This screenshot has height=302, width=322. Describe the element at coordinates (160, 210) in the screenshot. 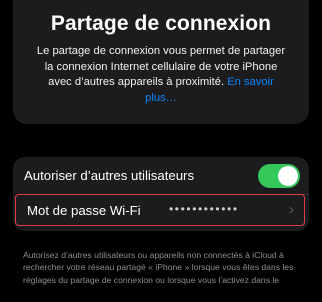

I see `wifi-password-row: Mot de passe Wi-Fi •••••••••••• ›` at that location.